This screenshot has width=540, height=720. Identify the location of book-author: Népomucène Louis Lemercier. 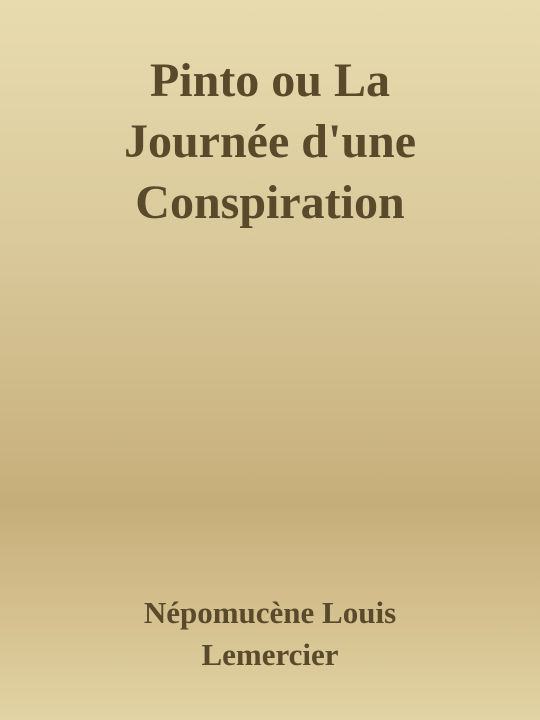
(270, 634).